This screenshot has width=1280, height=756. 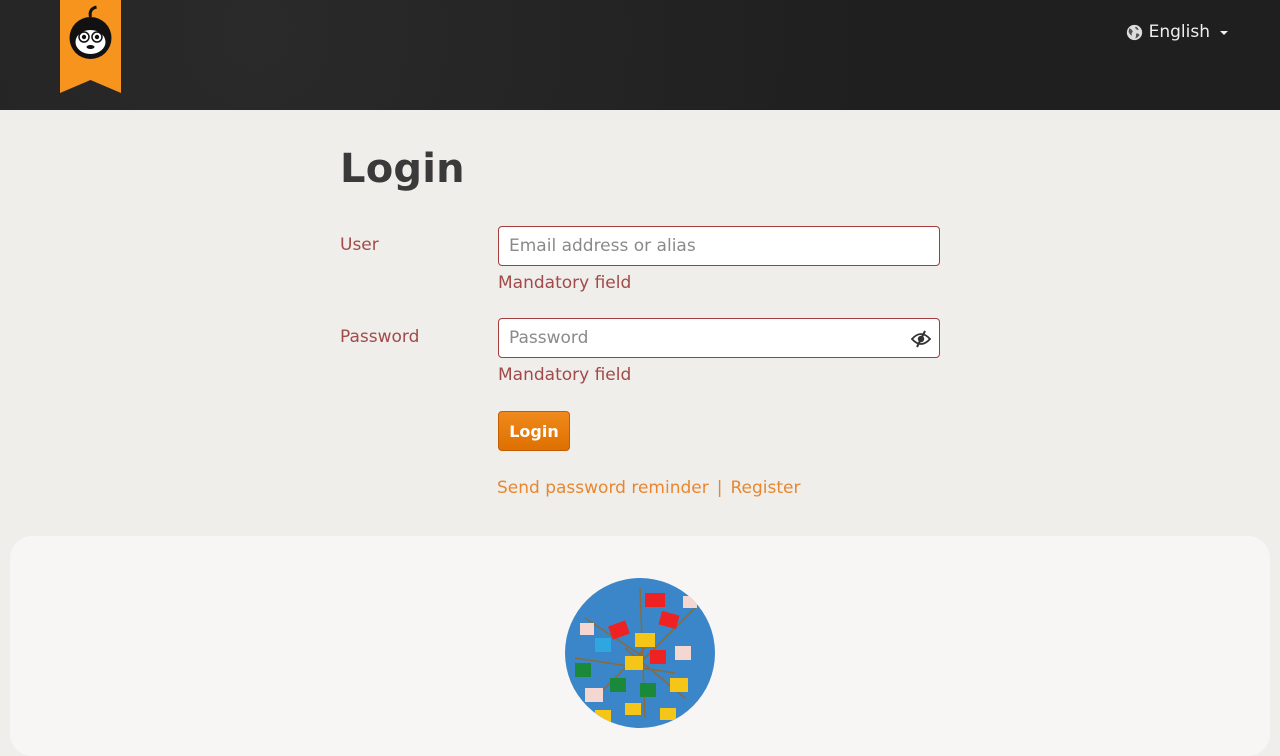 I want to click on user-label: User, so click(x=359, y=245).